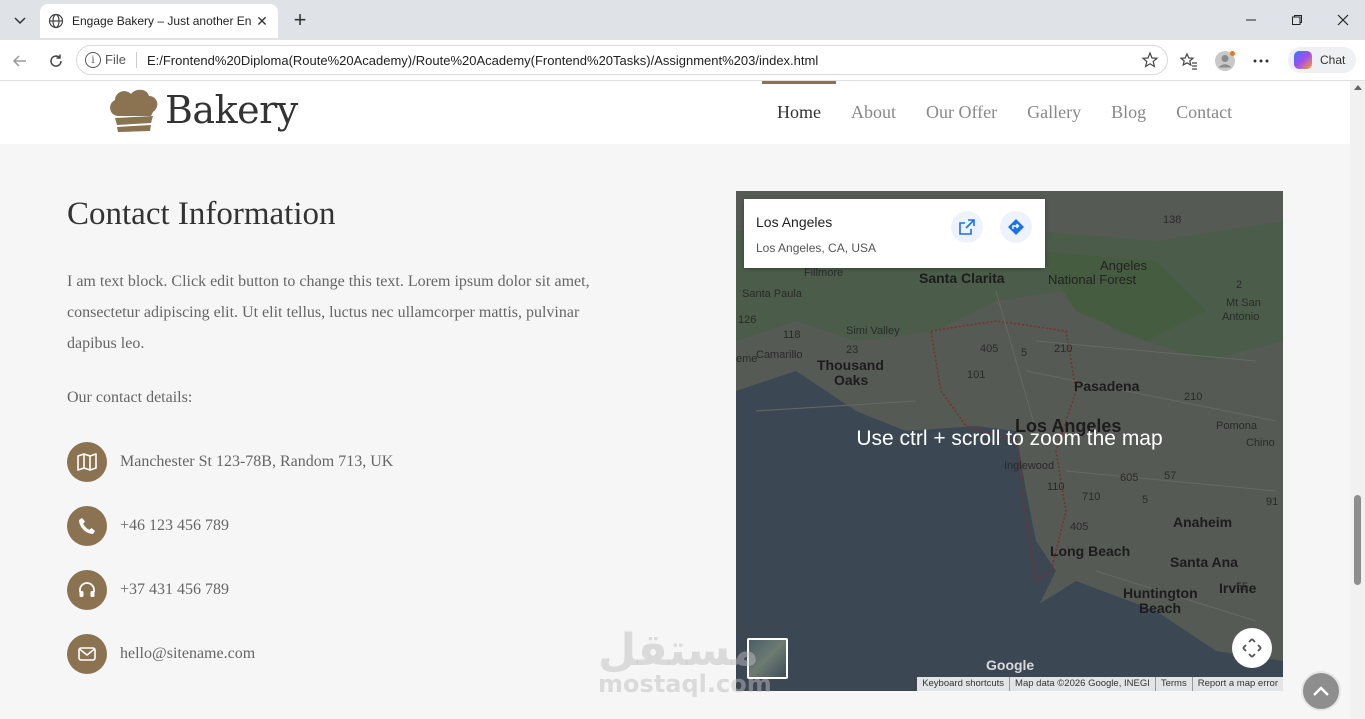 This screenshot has height=719, width=1365. I want to click on route-2-label: 2, so click(1239, 285).